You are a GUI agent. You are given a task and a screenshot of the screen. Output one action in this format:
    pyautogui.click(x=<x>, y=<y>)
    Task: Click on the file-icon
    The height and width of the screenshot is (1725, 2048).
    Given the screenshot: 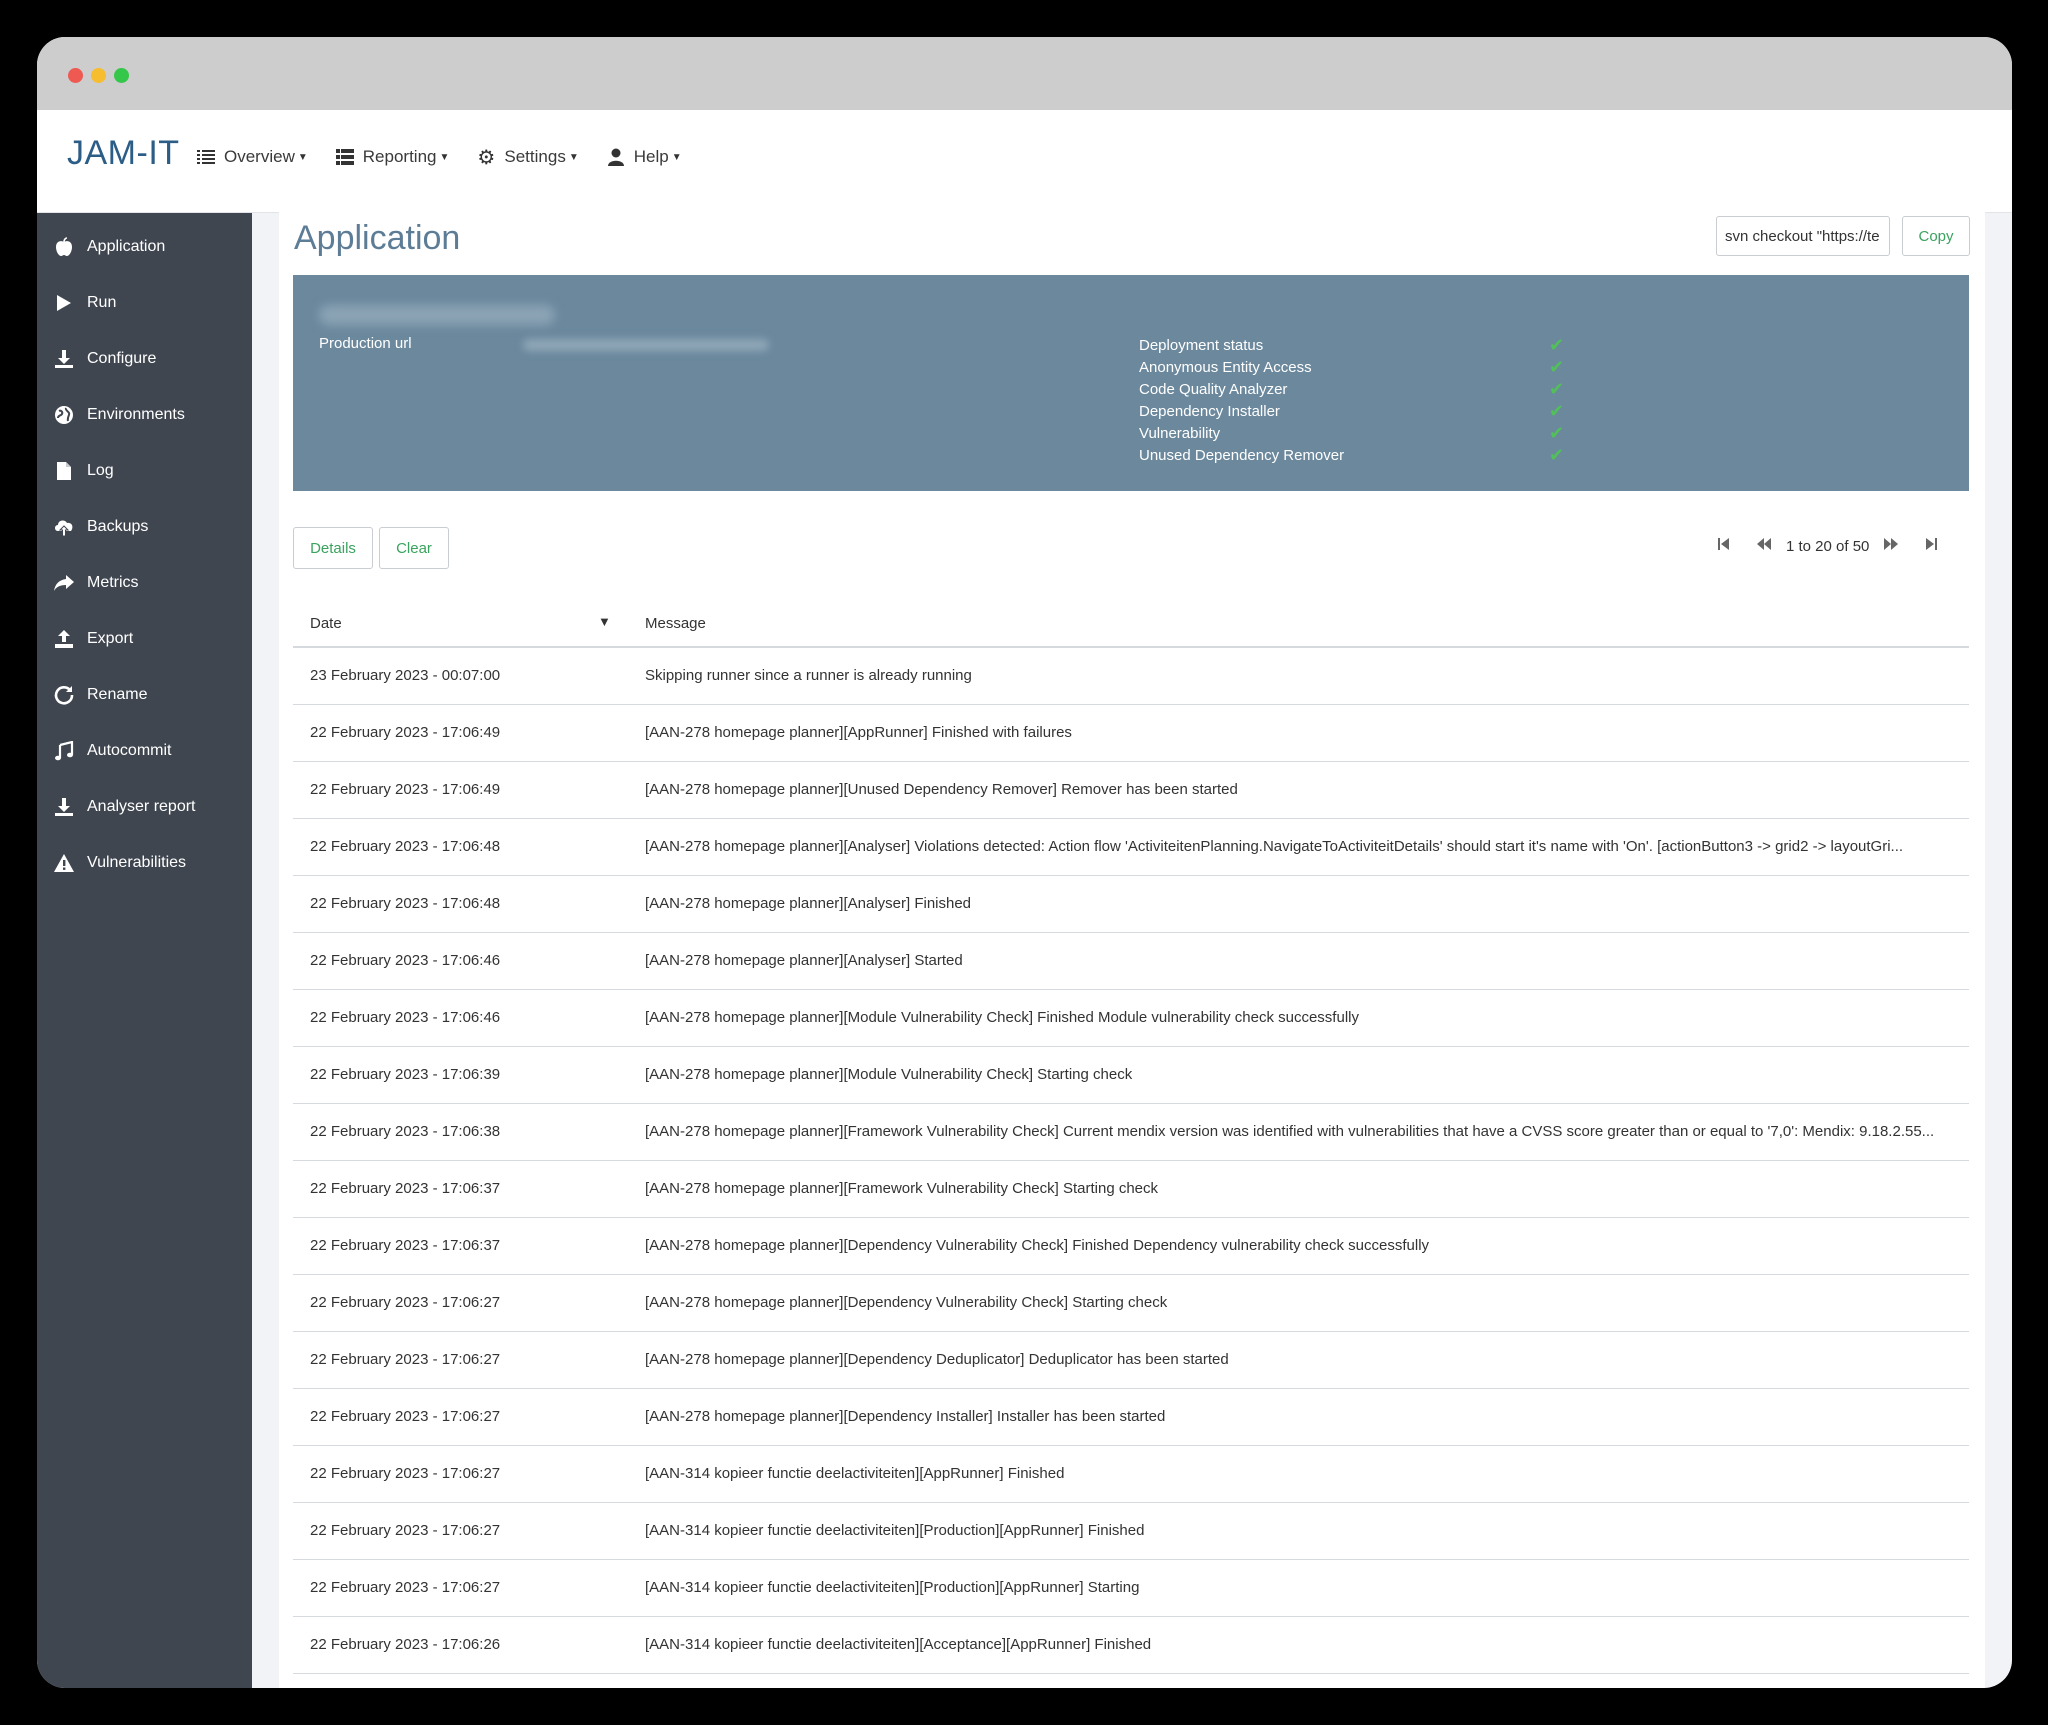 What is the action you would take?
    pyautogui.click(x=64, y=471)
    